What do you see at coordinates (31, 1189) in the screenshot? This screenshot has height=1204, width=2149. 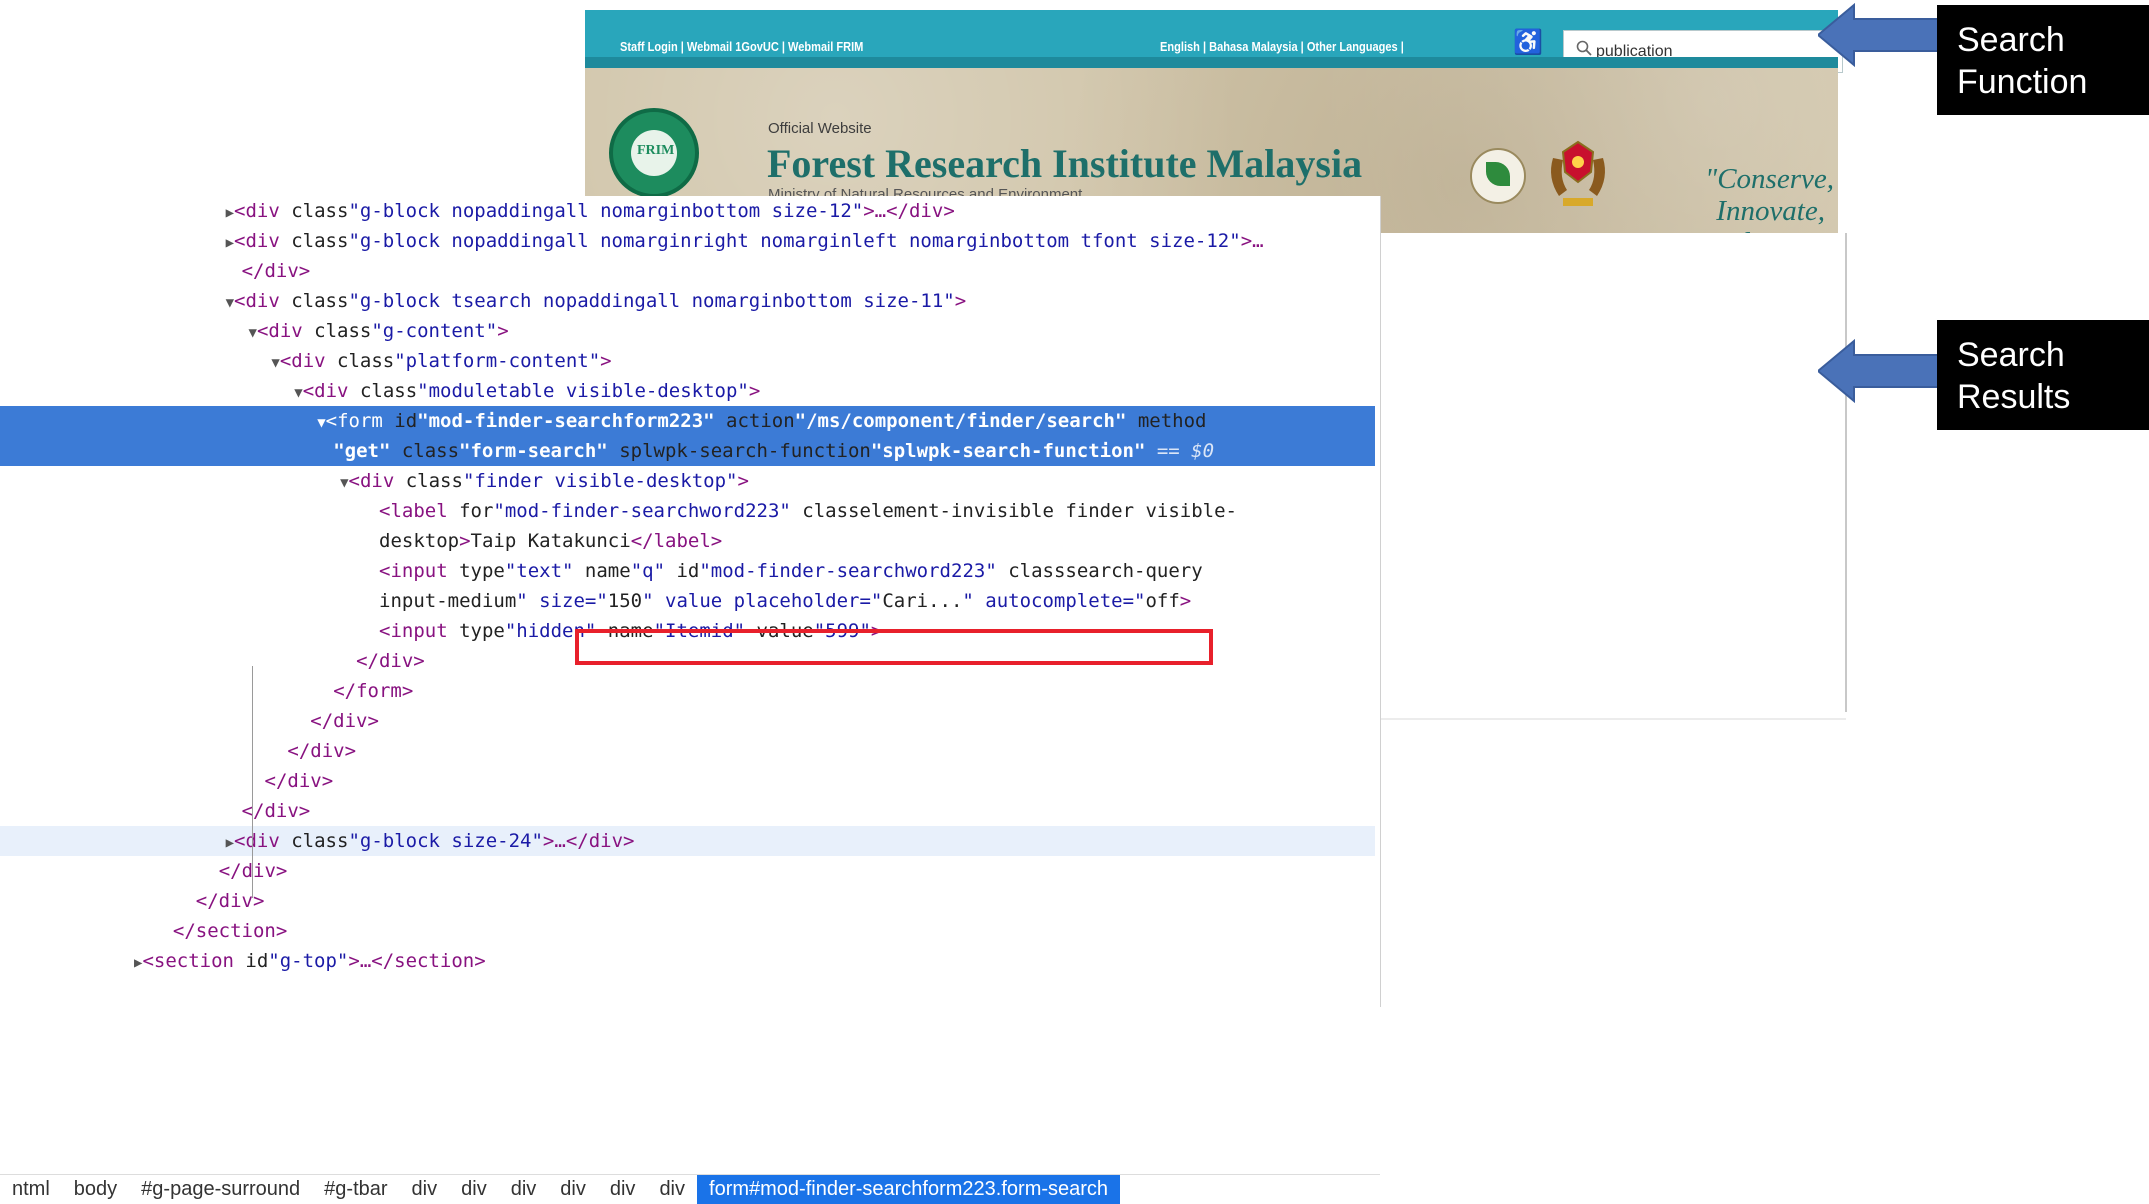 I see `breadcrumb-item: ntml` at bounding box center [31, 1189].